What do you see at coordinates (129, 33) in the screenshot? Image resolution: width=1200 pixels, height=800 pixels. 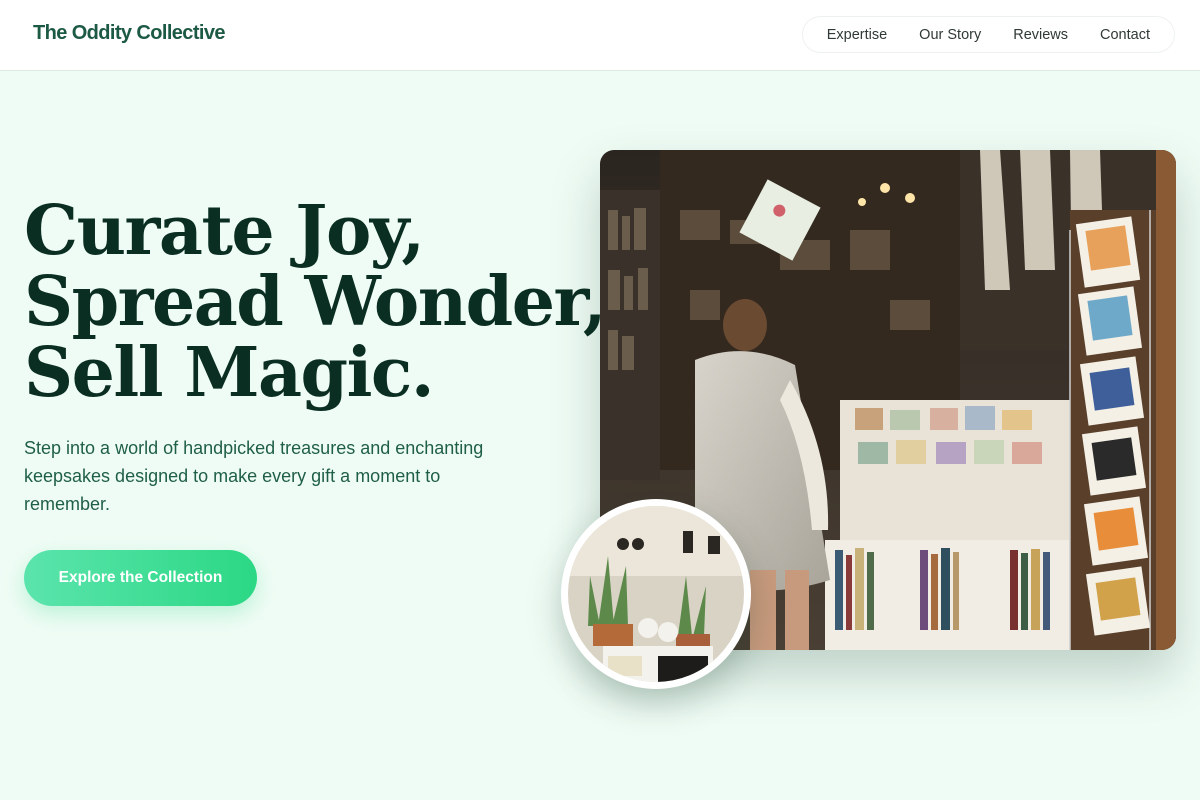 I see `brand-logo: The Oddity Collective` at bounding box center [129, 33].